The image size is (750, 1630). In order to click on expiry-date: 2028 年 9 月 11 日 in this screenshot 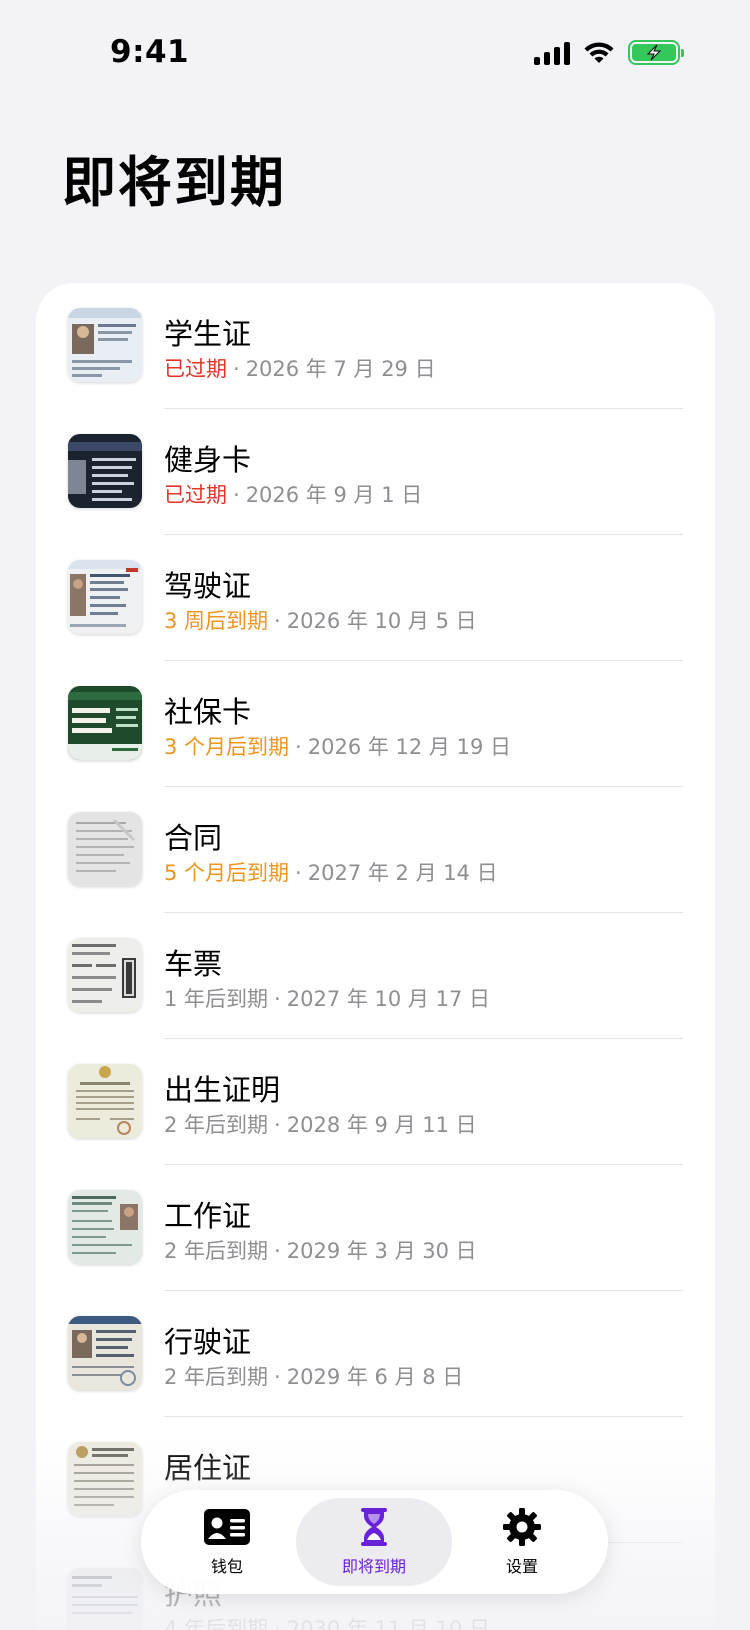, I will do `click(381, 1125)`.